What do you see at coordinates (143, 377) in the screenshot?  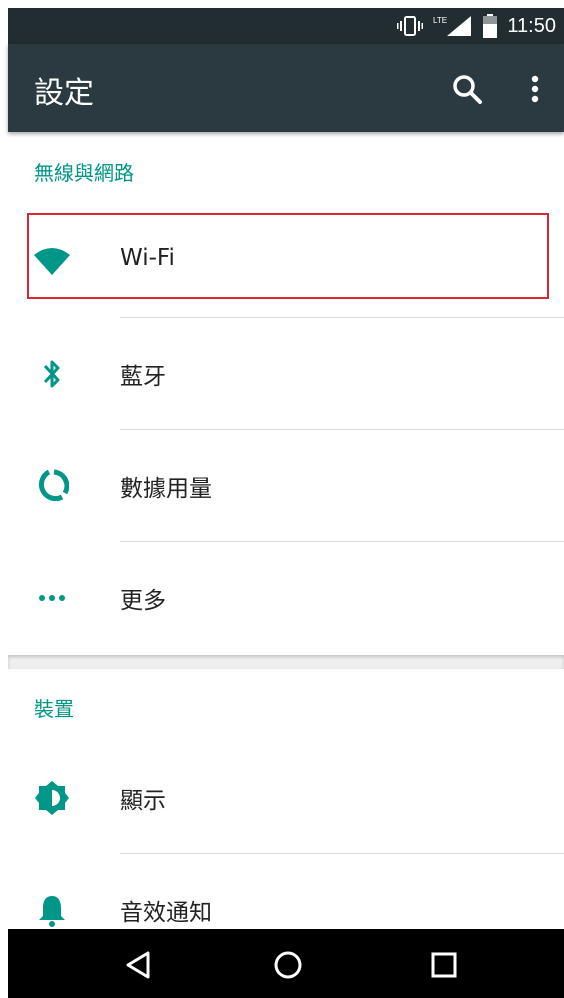 I see `settings-item-label: 藍牙` at bounding box center [143, 377].